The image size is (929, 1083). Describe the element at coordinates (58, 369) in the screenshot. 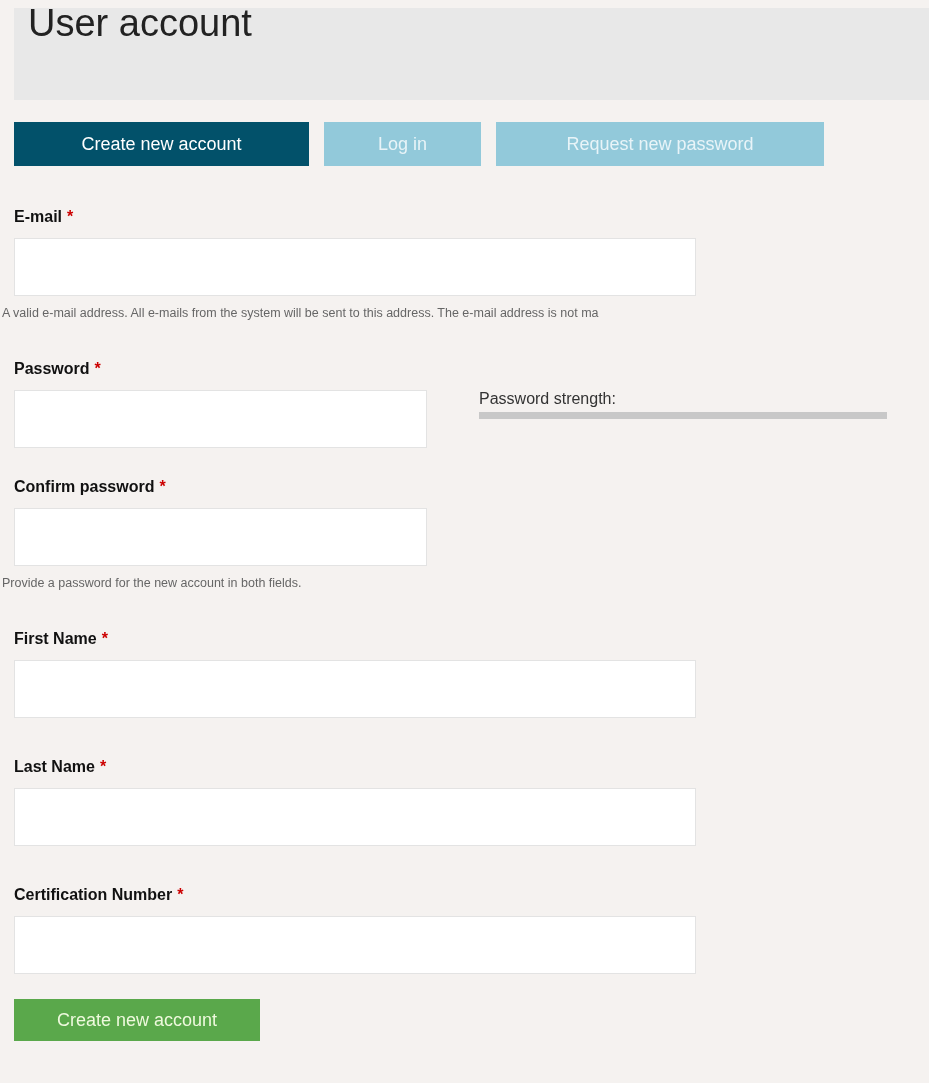

I see `field-label: Password *` at that location.